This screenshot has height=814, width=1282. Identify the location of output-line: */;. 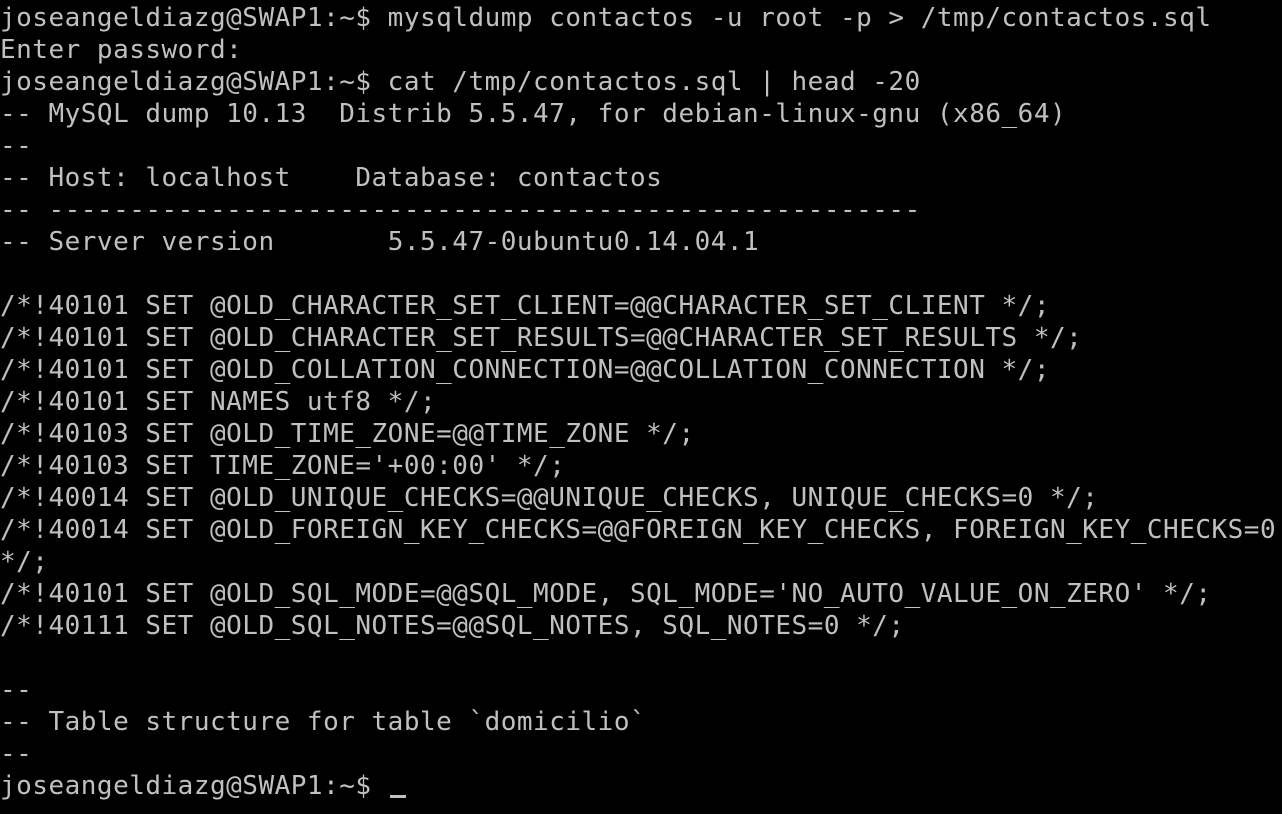
(24, 562).